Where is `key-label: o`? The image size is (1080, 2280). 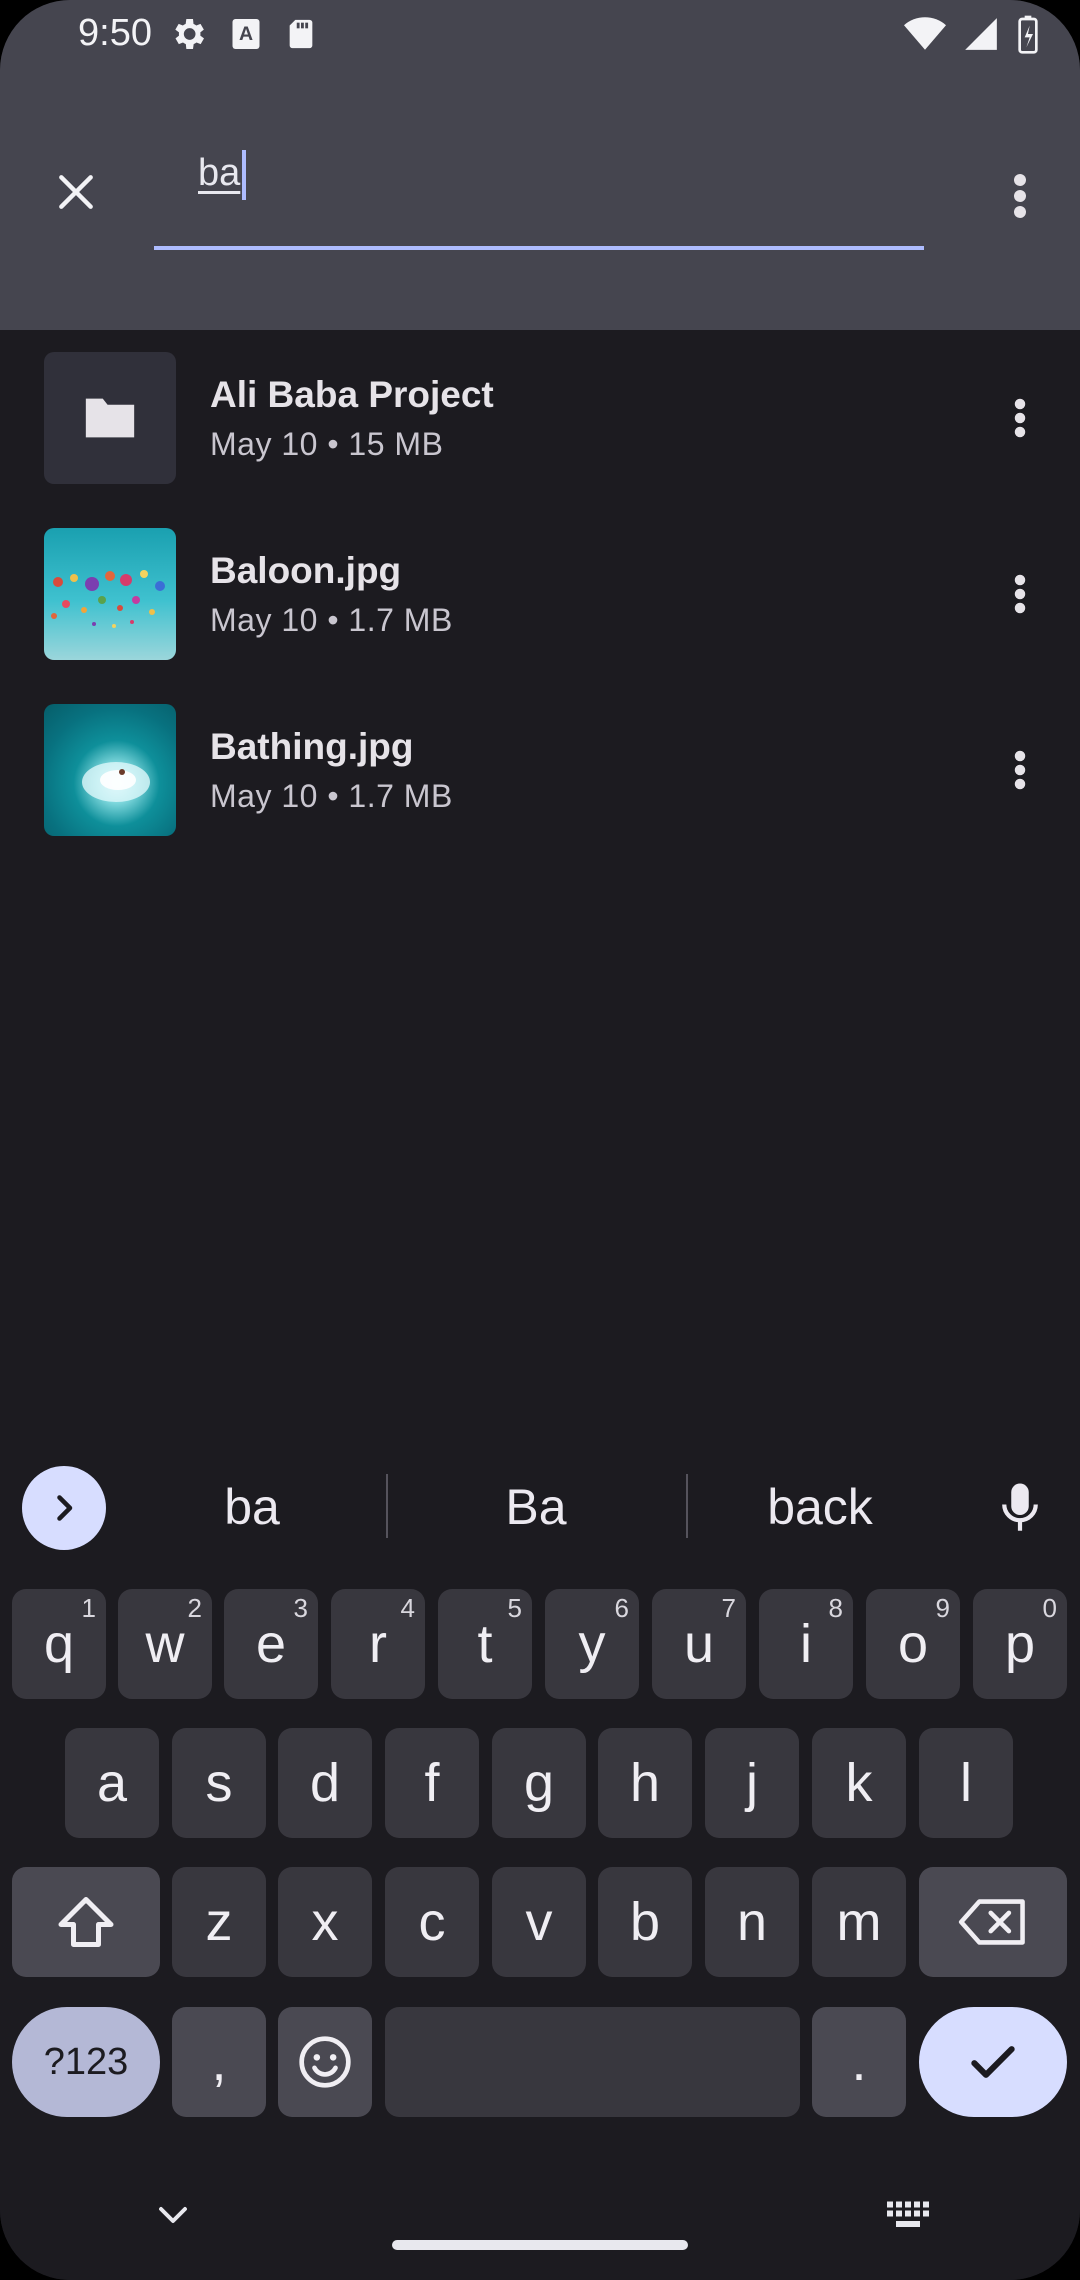 key-label: o is located at coordinates (913, 1644).